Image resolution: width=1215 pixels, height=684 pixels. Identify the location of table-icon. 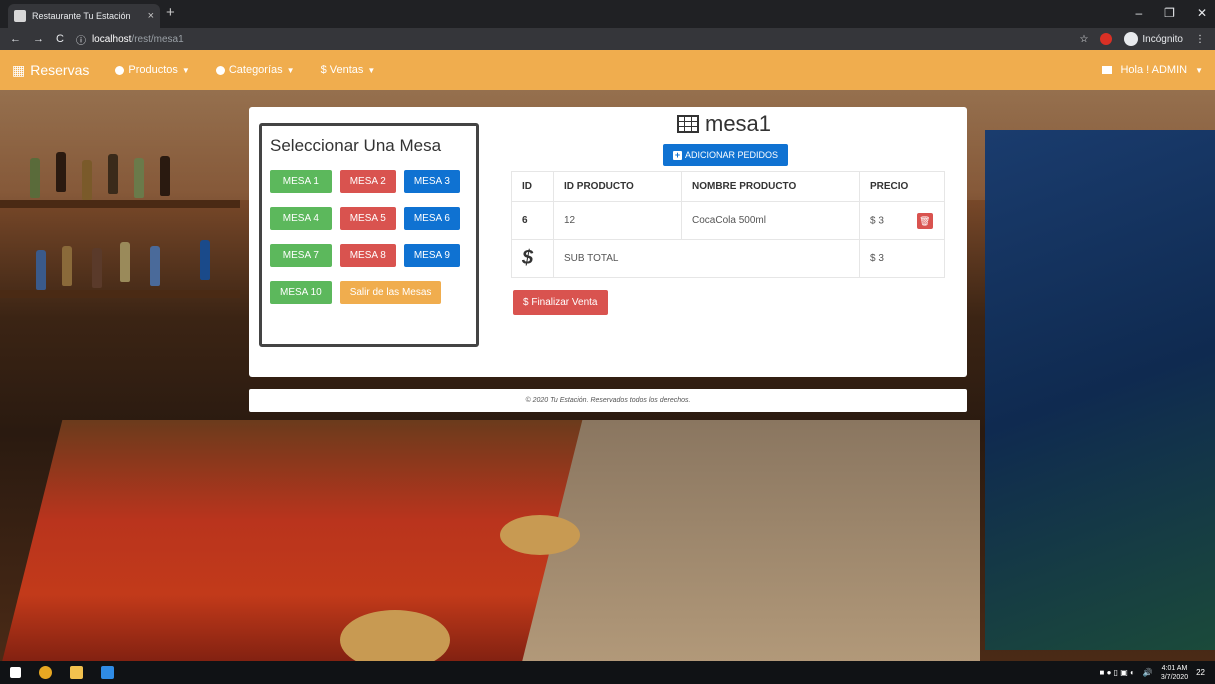
(688, 124).